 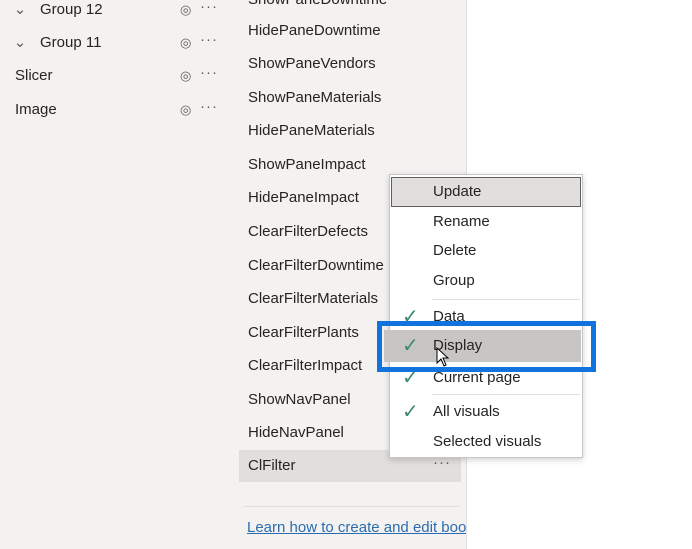 What do you see at coordinates (350, 31) in the screenshot?
I see `bookmark-item: HidePaneDowntime` at bounding box center [350, 31].